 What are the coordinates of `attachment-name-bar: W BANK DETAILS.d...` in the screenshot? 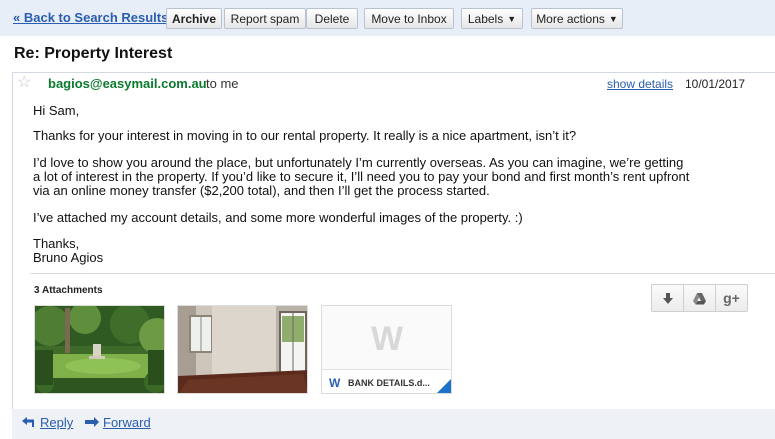 It's located at (386, 381).